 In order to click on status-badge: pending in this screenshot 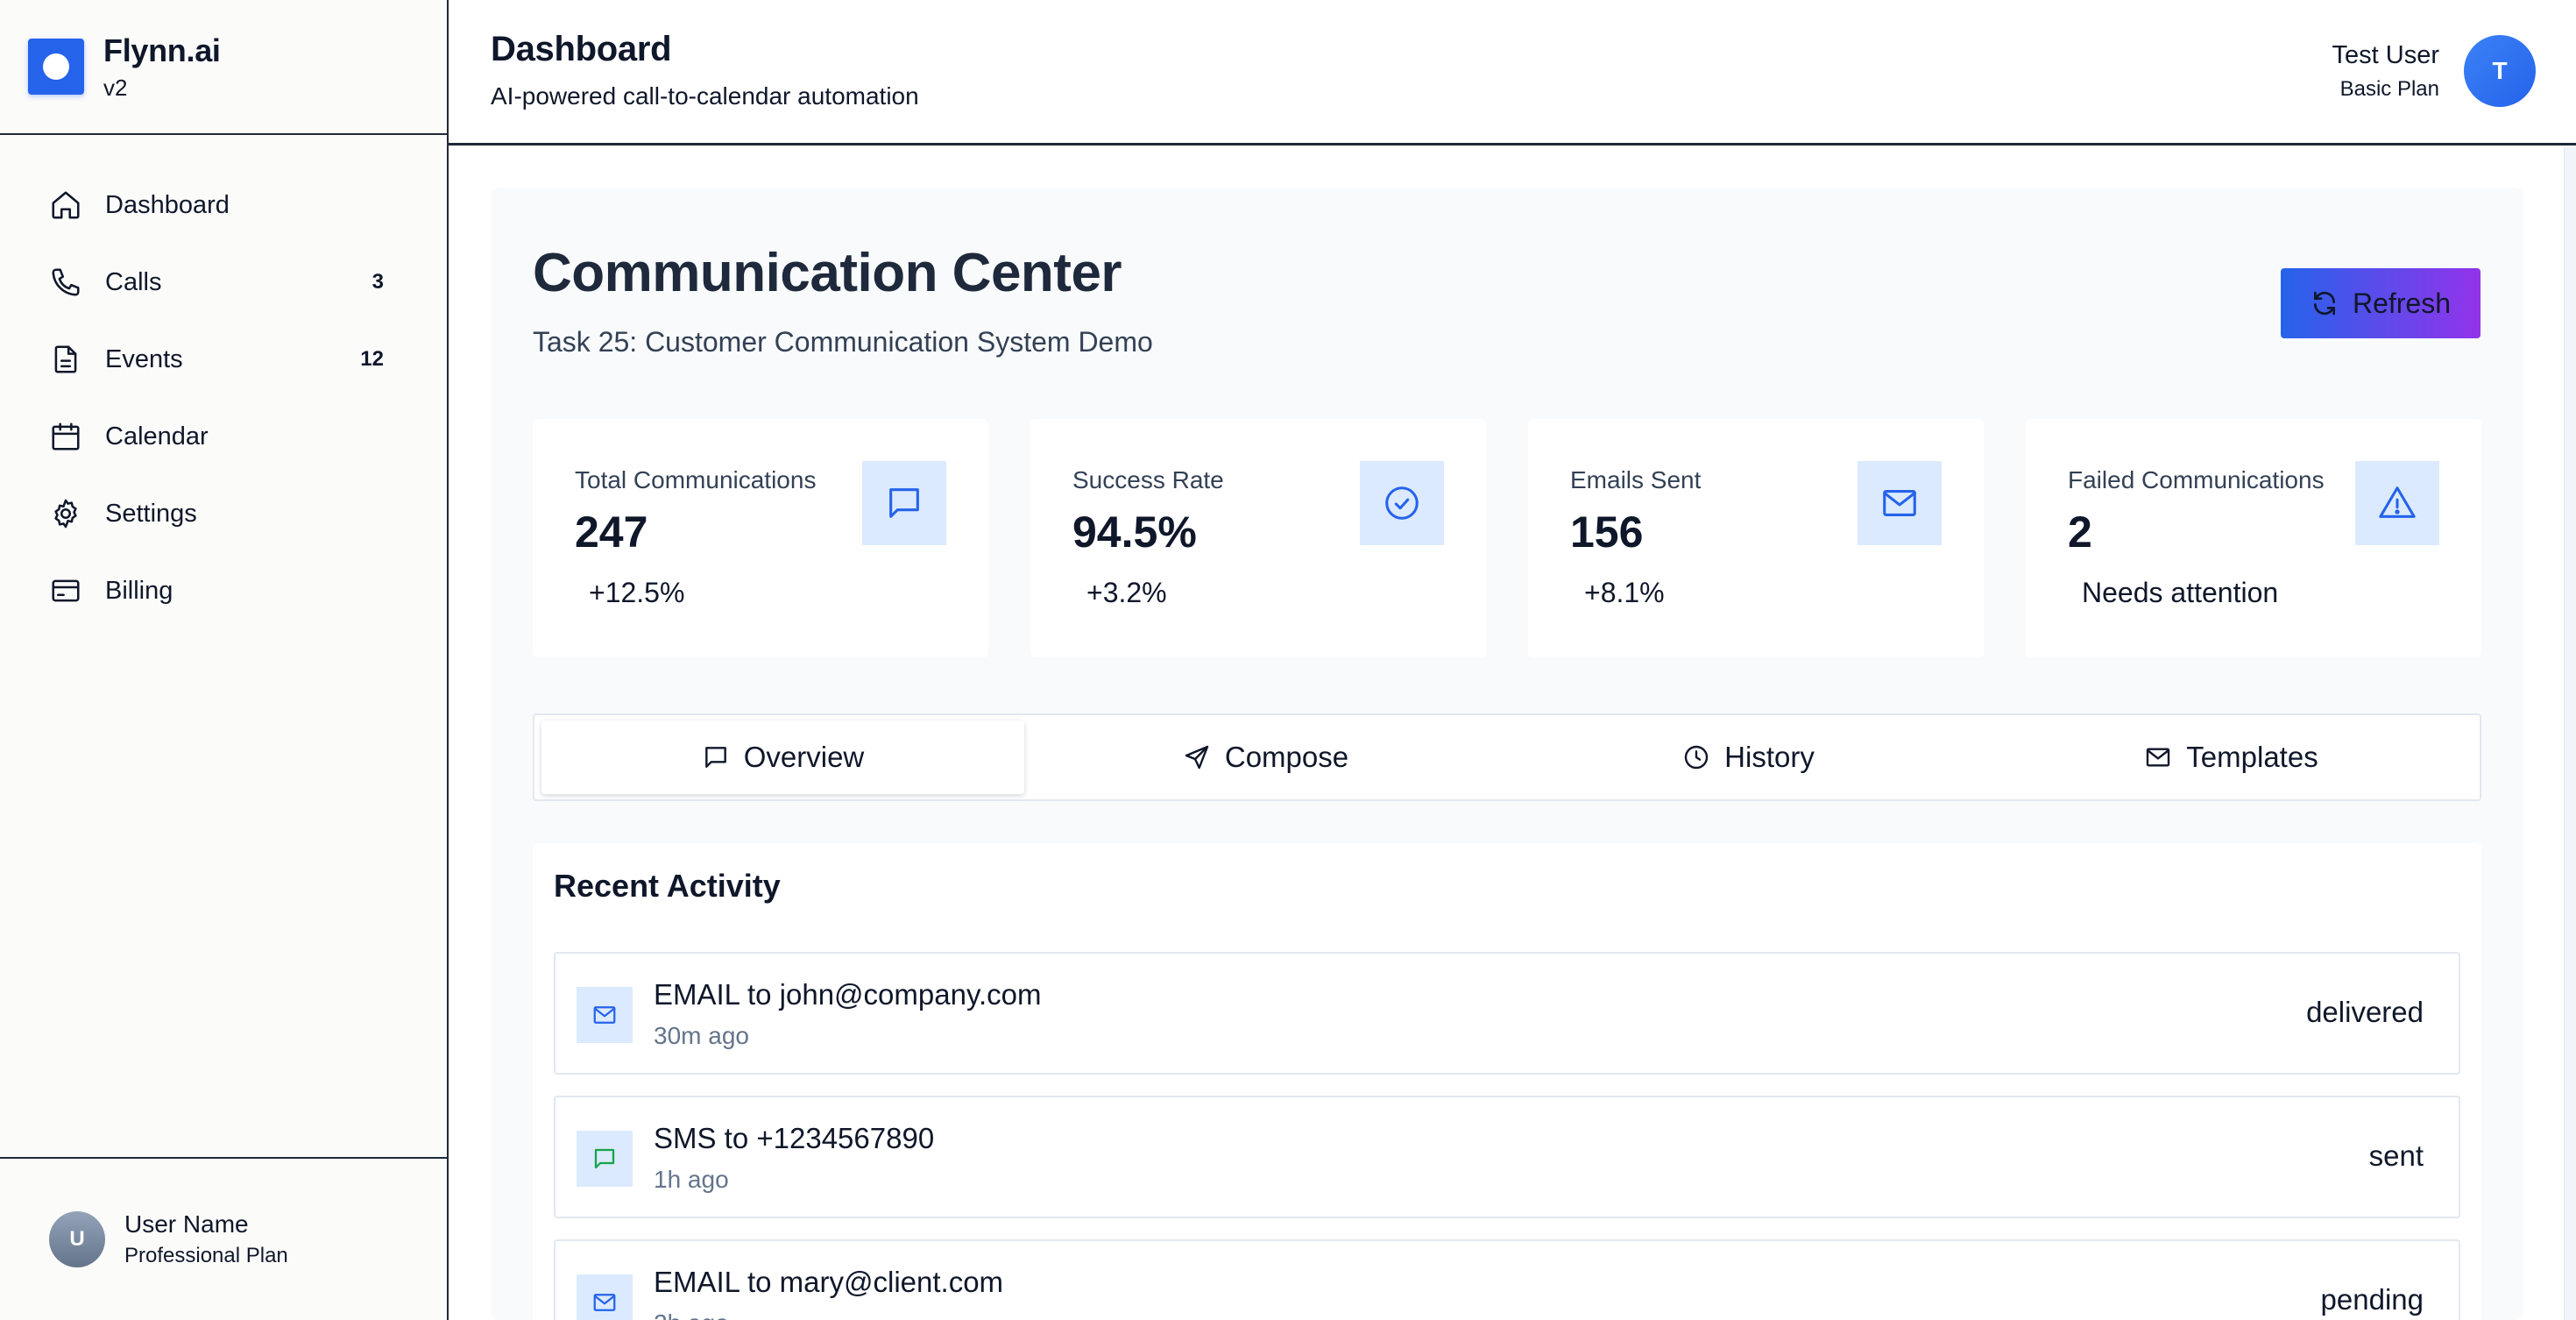, I will do `click(2372, 1299)`.